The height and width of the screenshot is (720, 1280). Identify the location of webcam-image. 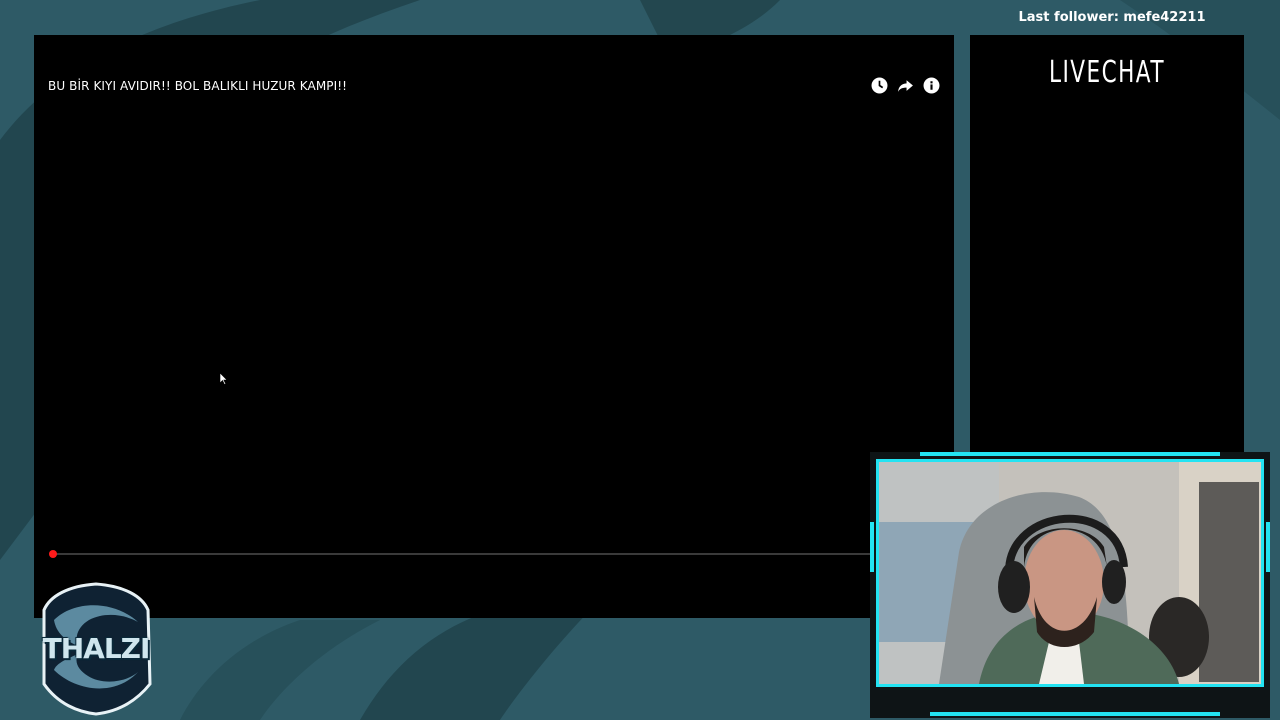
(1070, 573).